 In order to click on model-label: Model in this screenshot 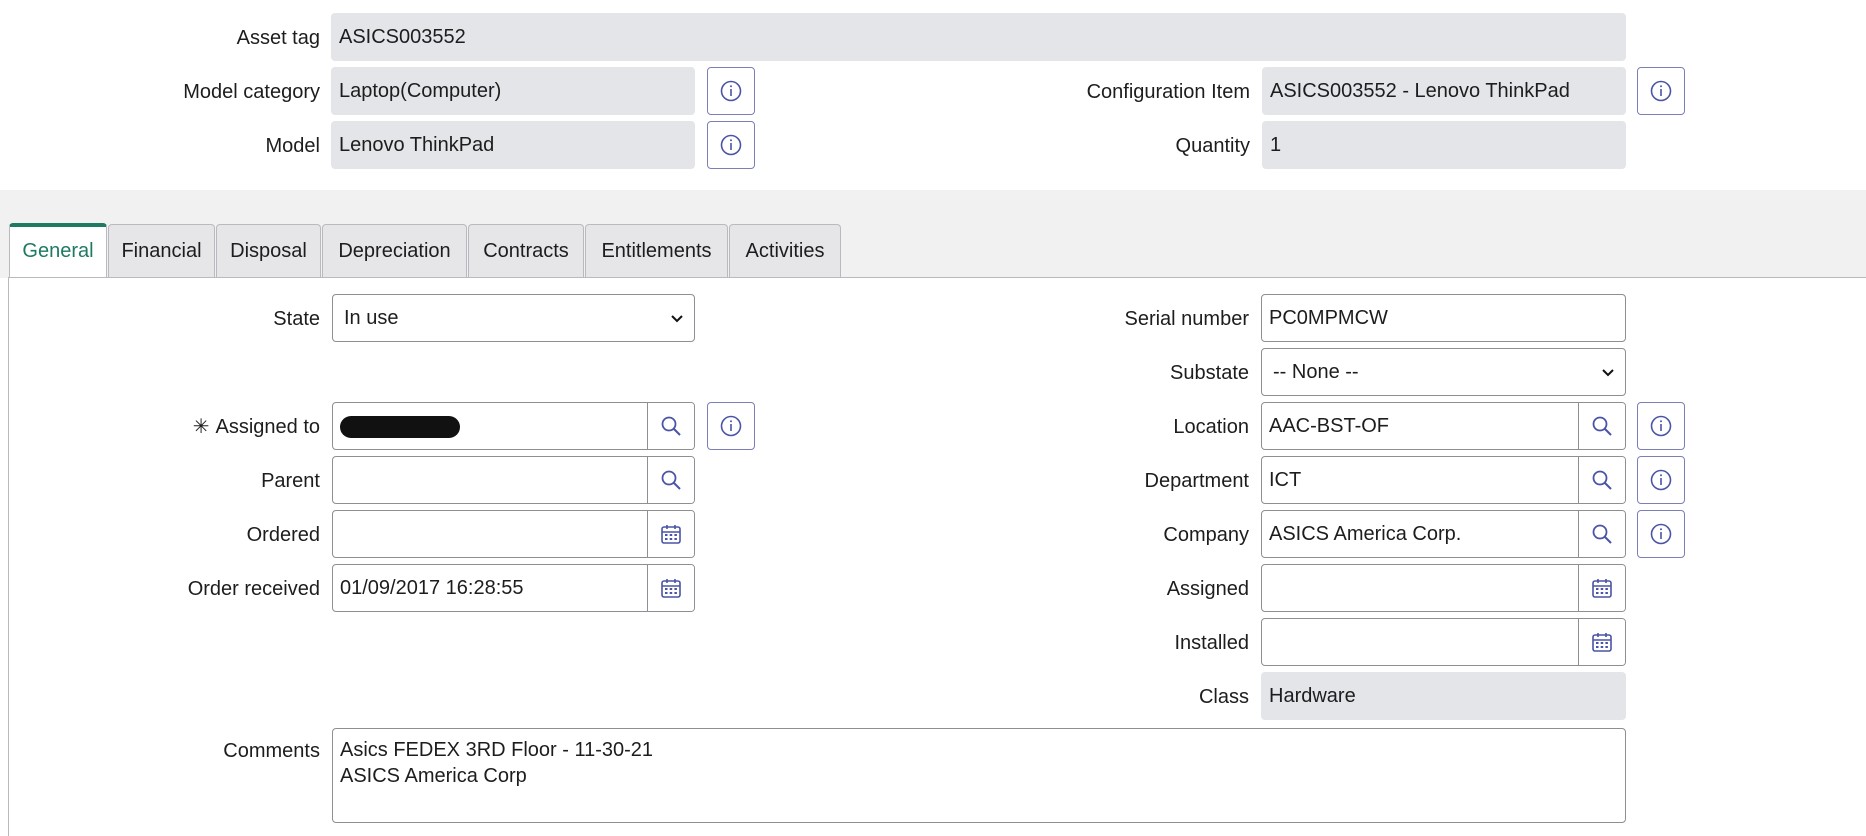, I will do `click(292, 146)`.